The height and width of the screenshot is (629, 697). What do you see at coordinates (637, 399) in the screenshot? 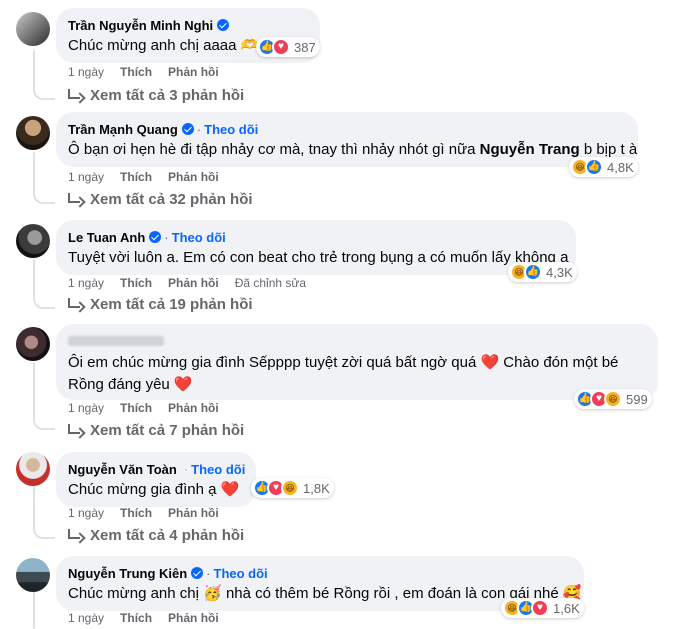
I see `reaction-count: 599` at bounding box center [637, 399].